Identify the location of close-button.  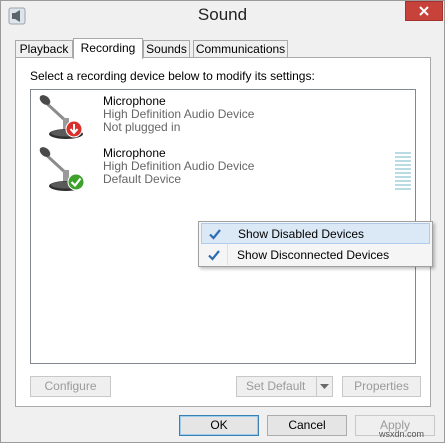
(424, 11).